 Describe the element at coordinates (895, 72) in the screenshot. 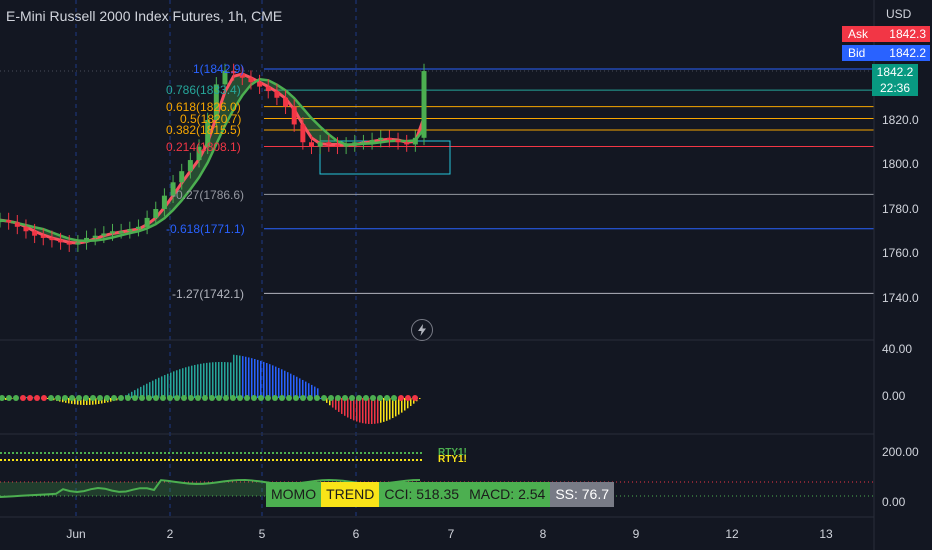

I see `last-price: 1842.2` at that location.